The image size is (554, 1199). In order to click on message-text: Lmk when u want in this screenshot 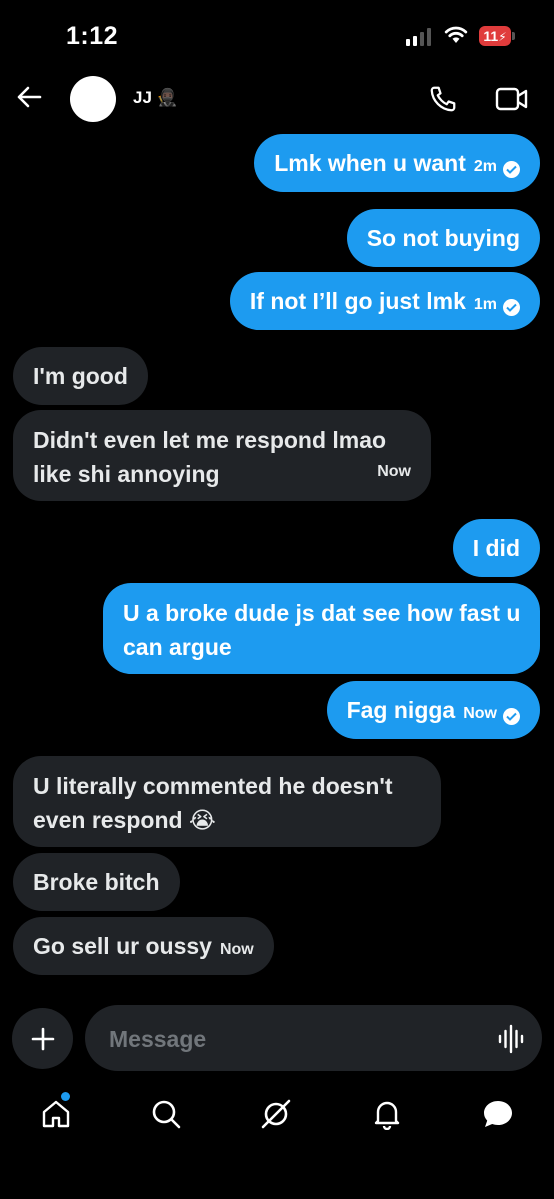, I will do `click(370, 163)`.